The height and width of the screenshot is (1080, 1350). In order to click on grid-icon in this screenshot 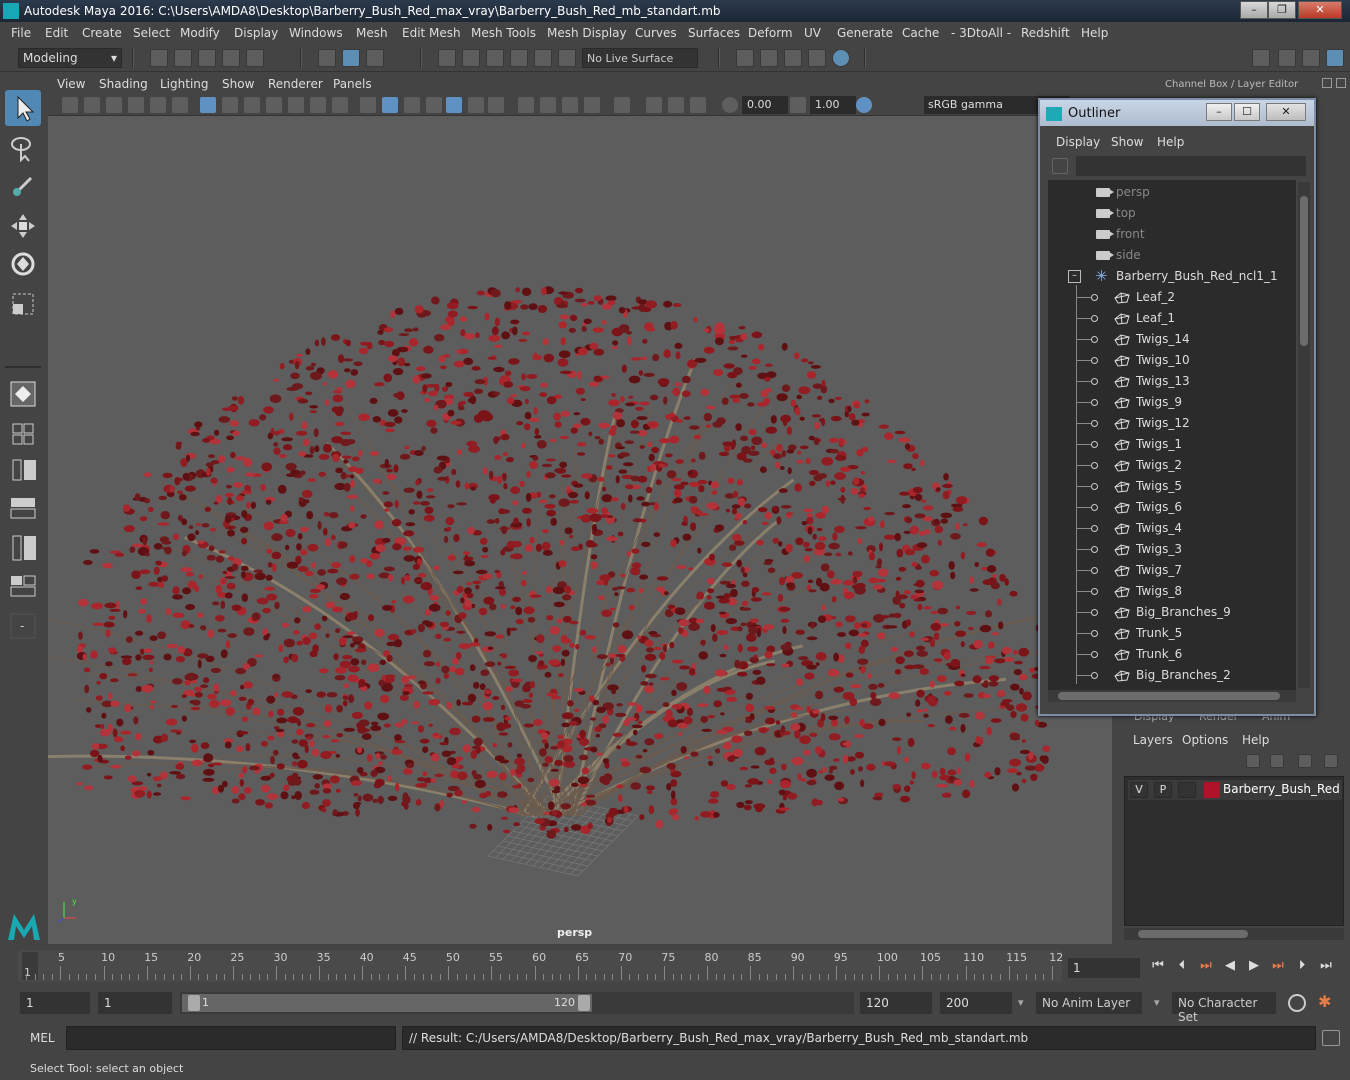, I will do `click(208, 105)`.